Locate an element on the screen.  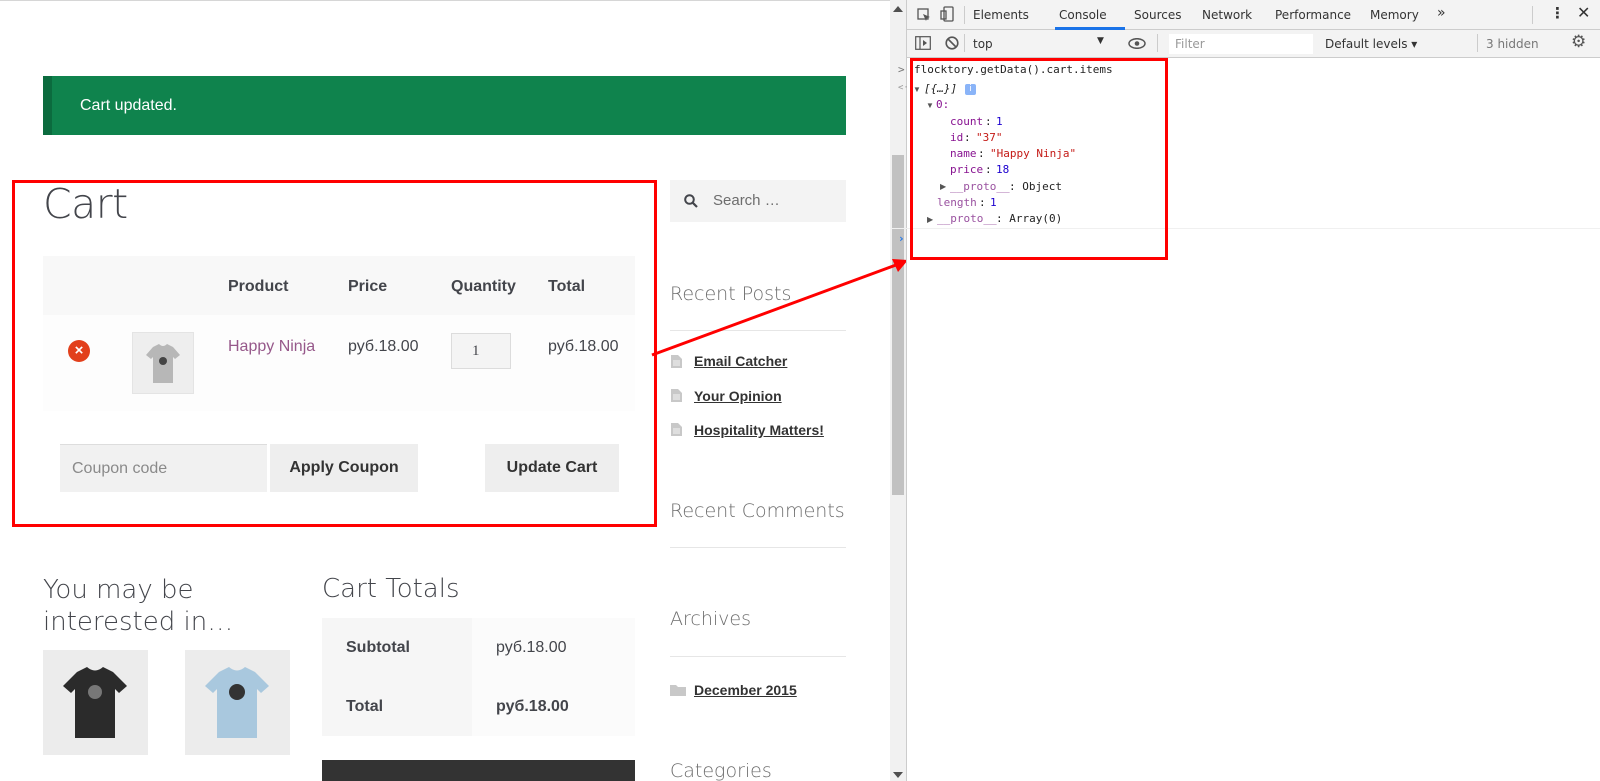
total-label: Total is located at coordinates (397, 706).